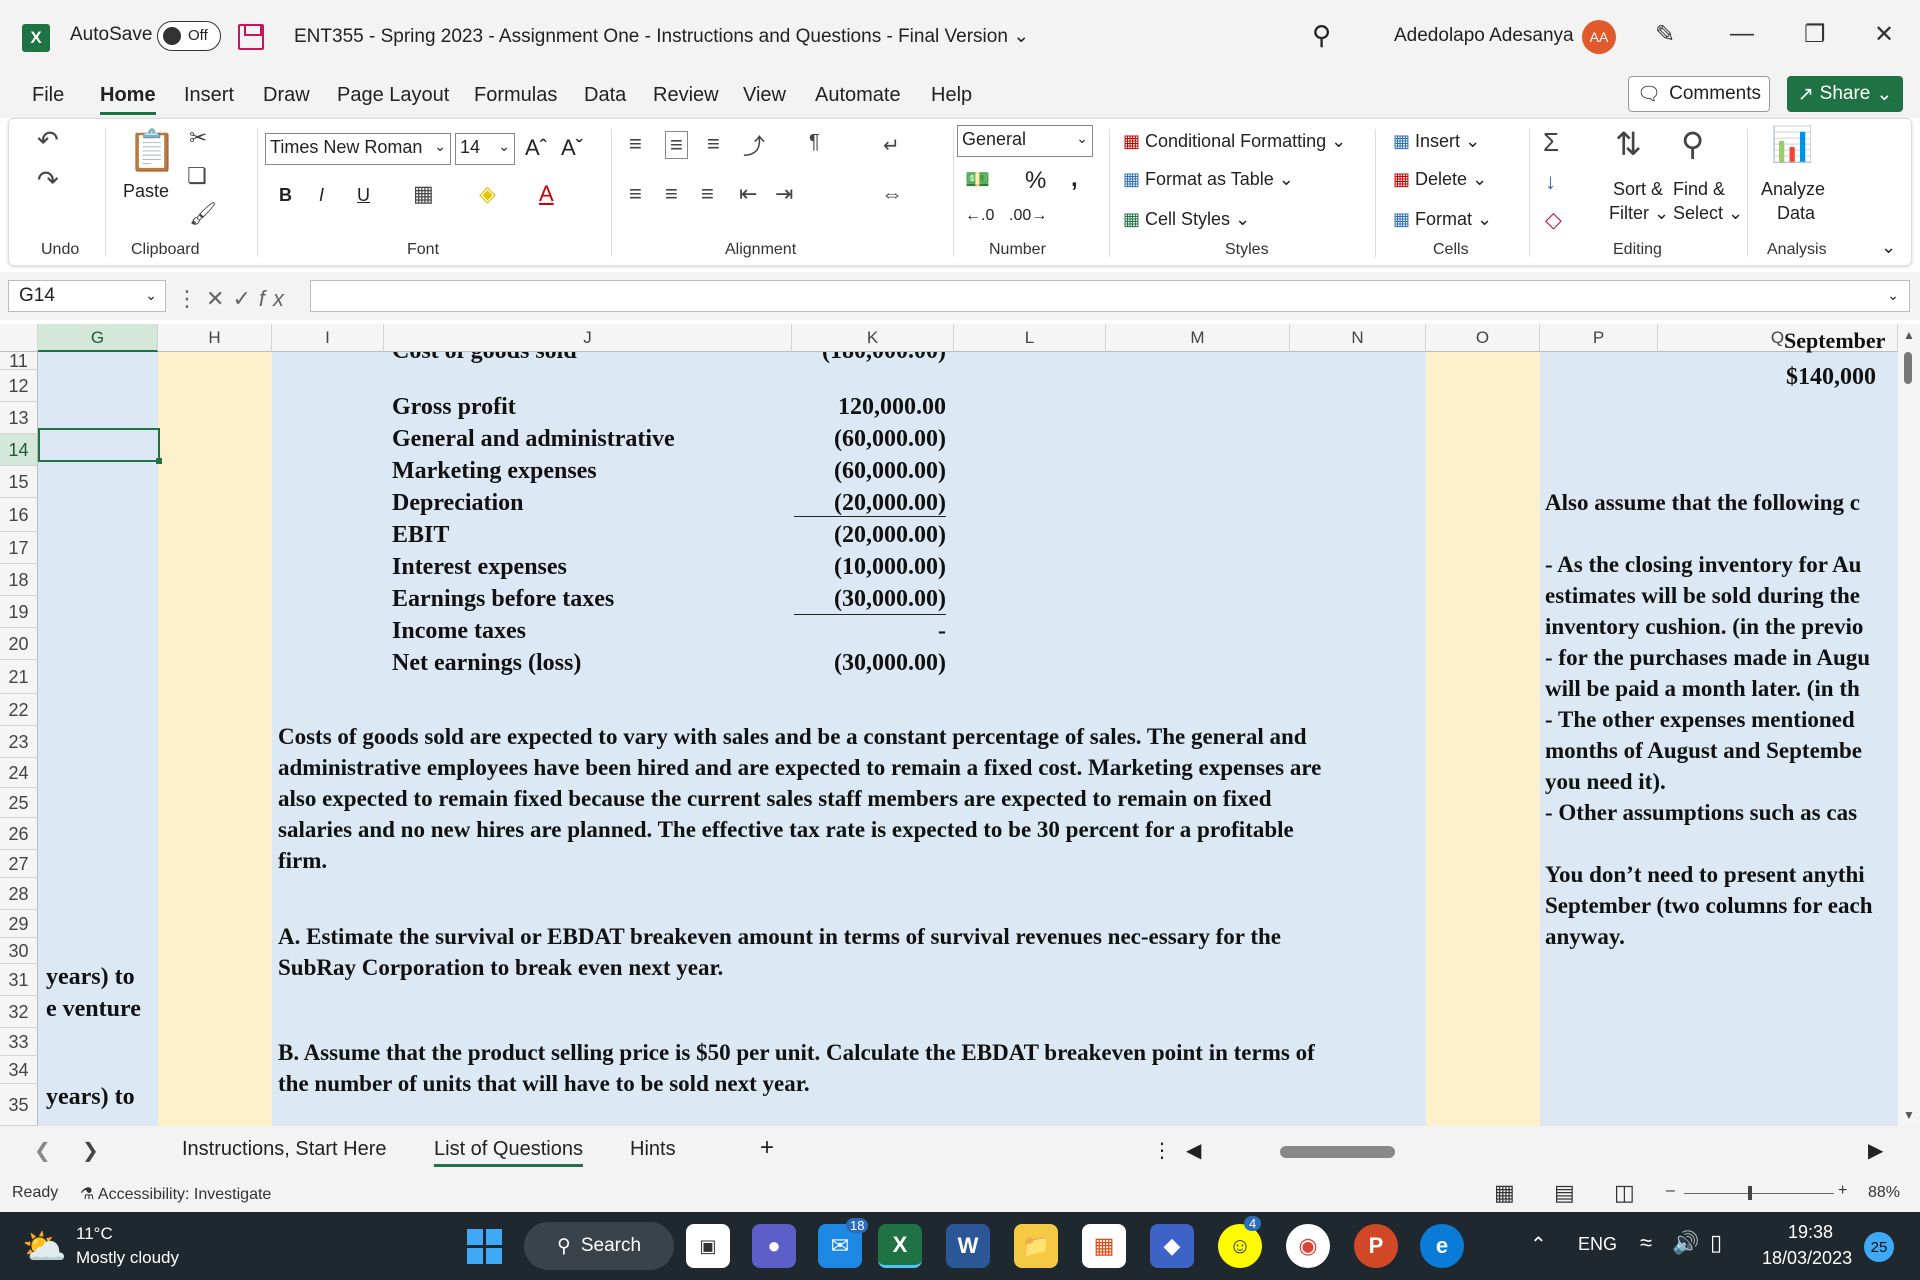  What do you see at coordinates (1162, 1150) in the screenshot?
I see `more-icon: ⋮` at bounding box center [1162, 1150].